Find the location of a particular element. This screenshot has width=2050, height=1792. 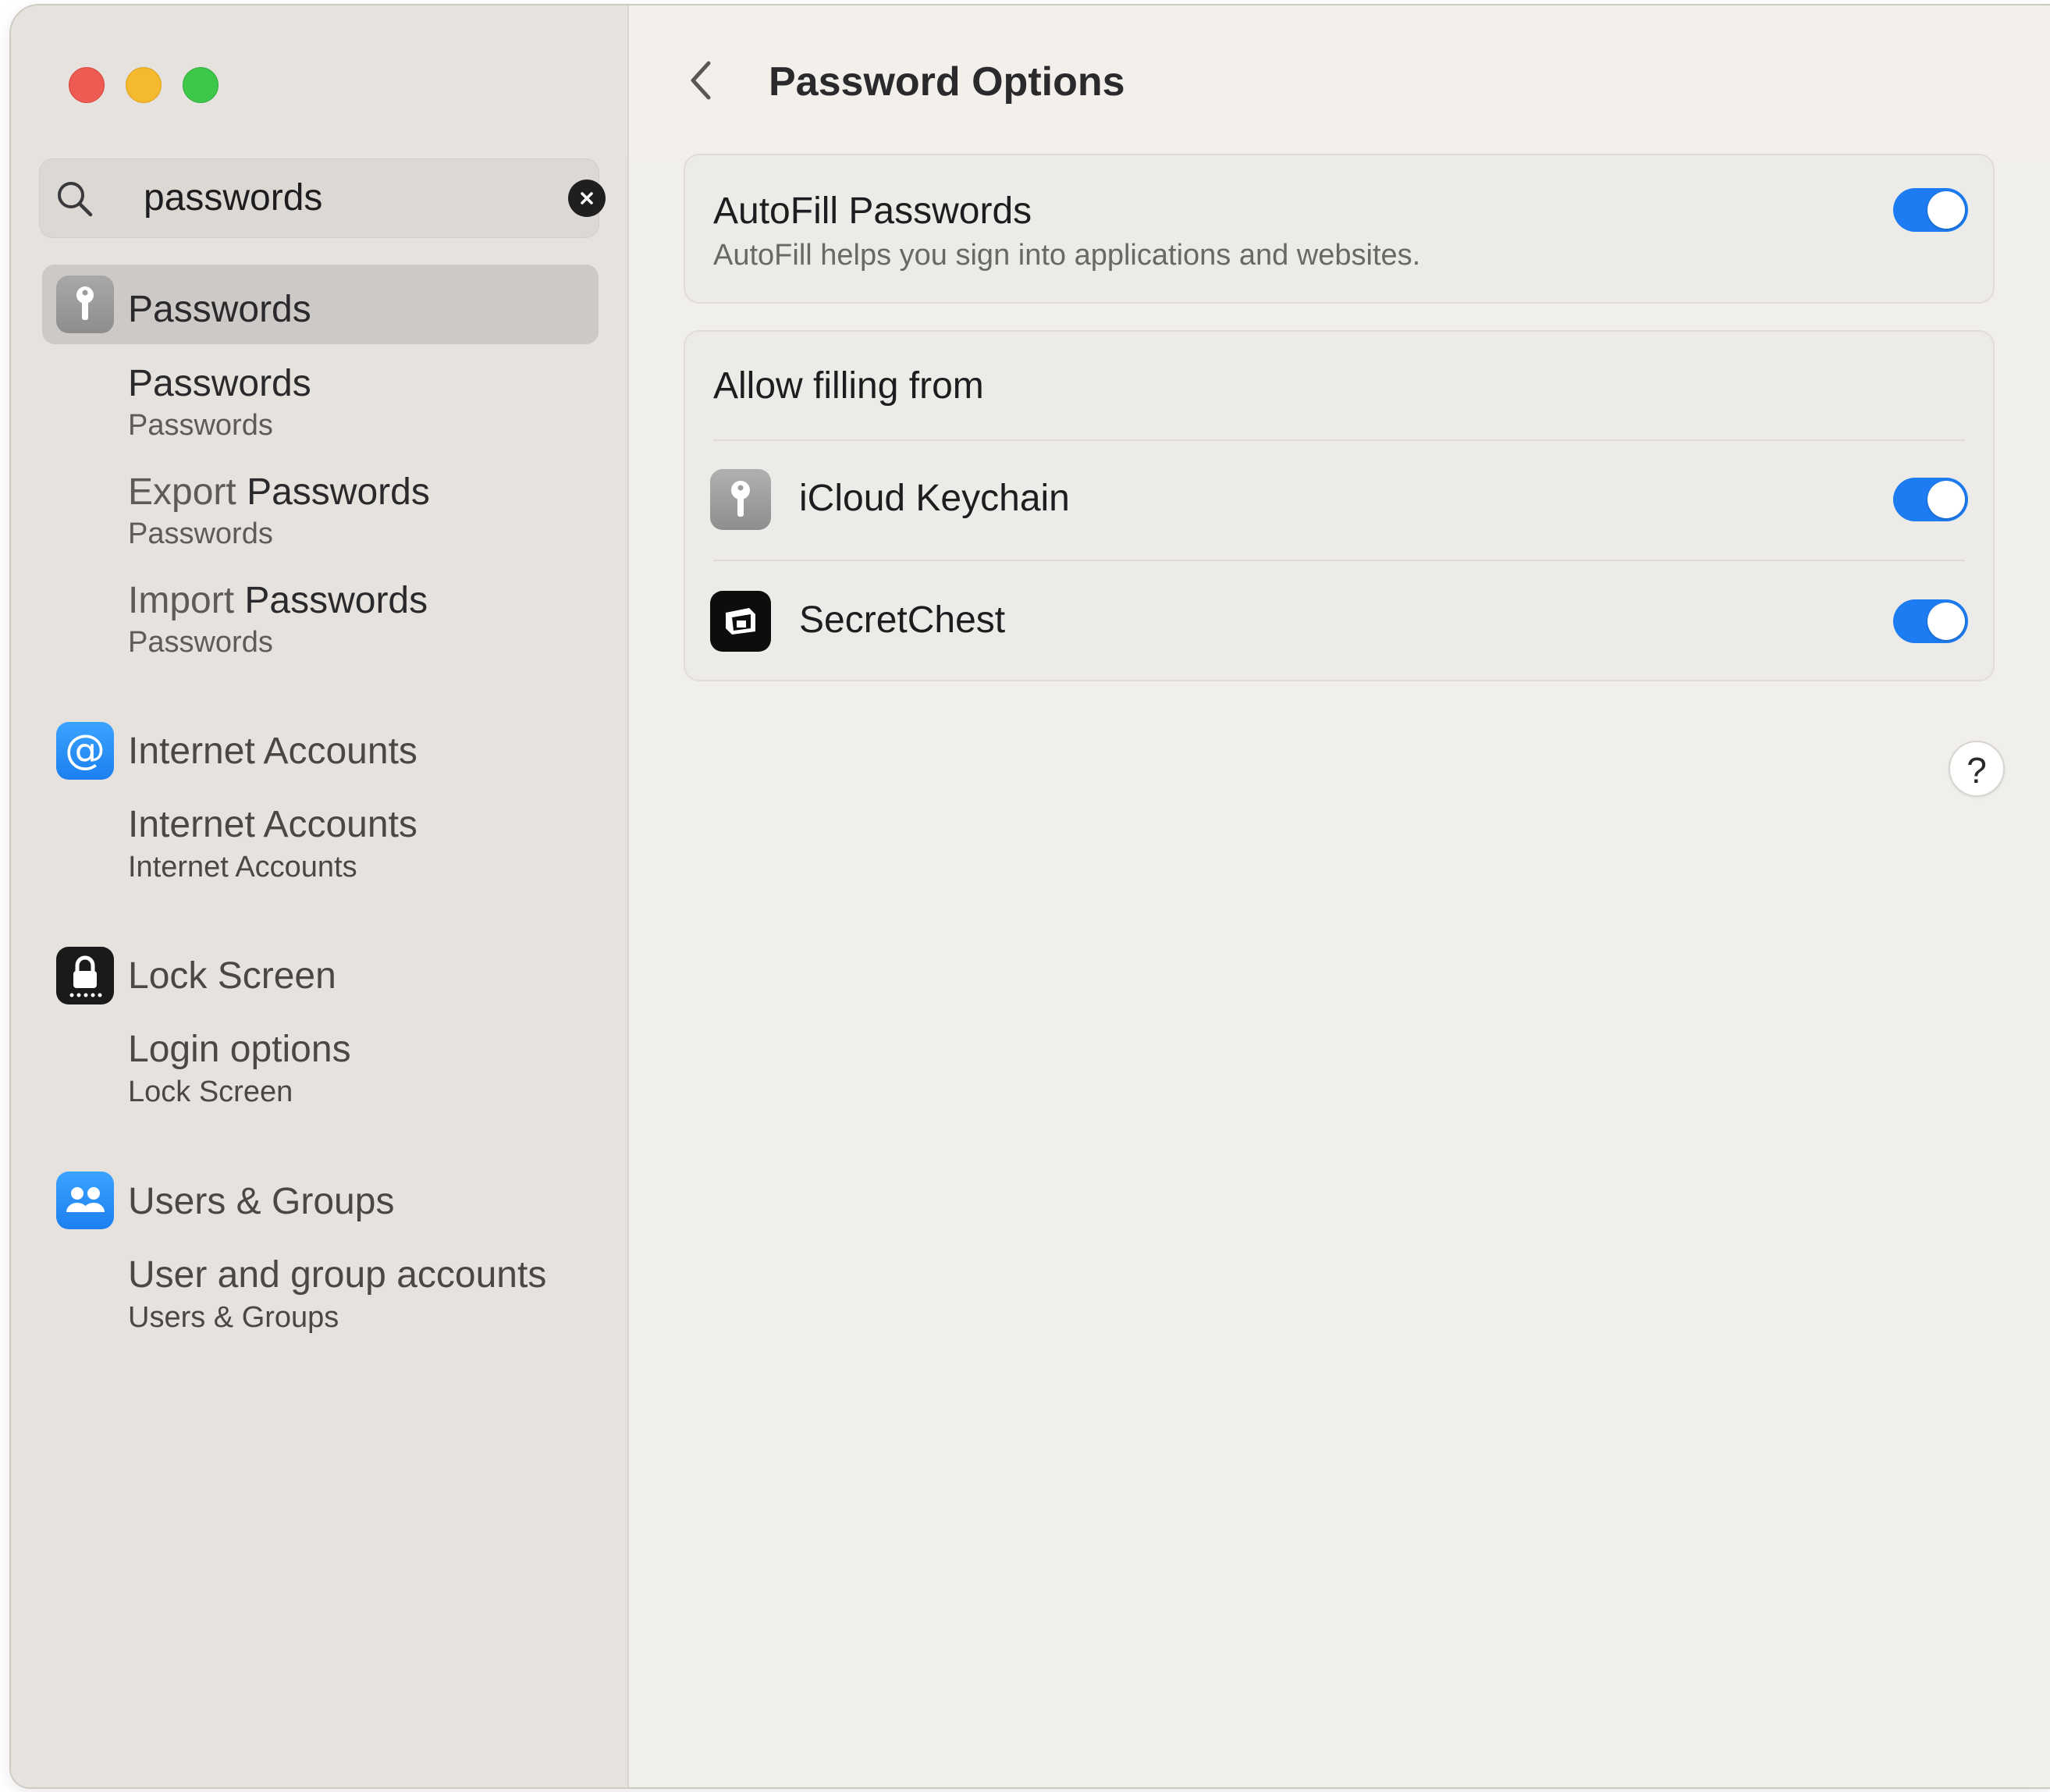

autofill-toggle is located at coordinates (1930, 210).